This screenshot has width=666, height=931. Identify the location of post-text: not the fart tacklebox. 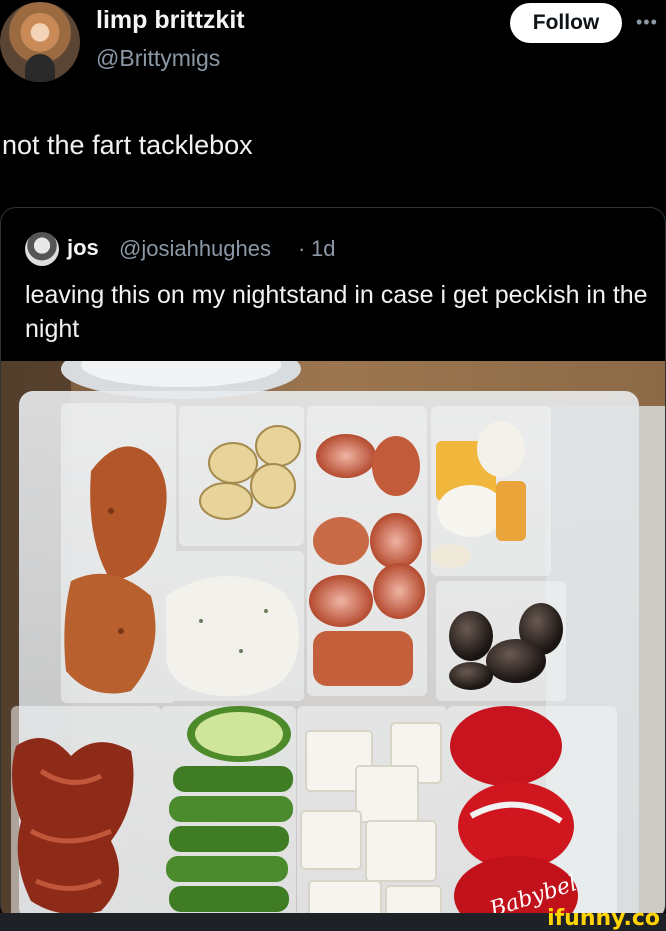
(127, 145).